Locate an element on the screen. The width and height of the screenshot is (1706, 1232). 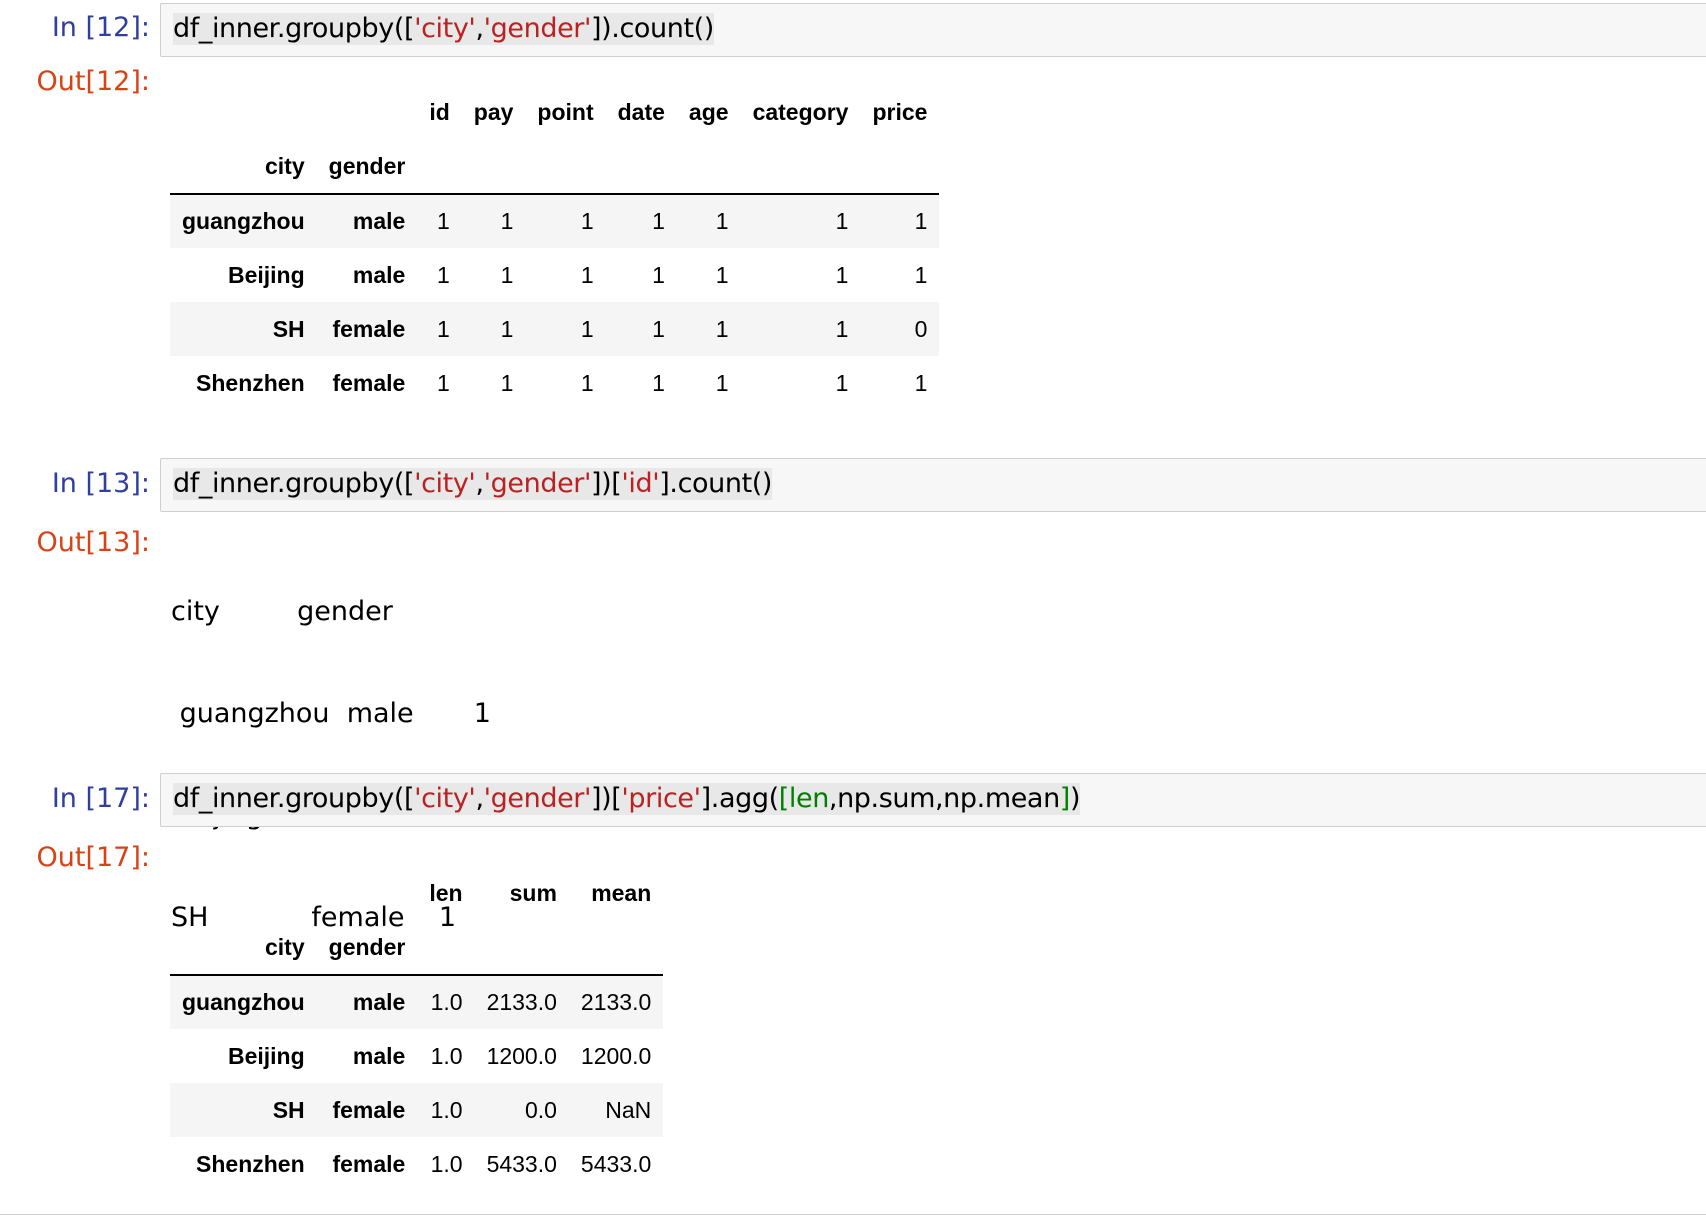
table-cell: 5433.0 is located at coordinates (616, 1163).